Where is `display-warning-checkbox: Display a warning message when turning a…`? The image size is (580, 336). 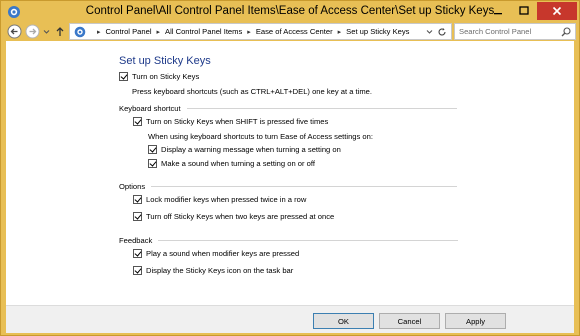
display-warning-checkbox: Display a warning message when turning a… is located at coordinates (244, 149).